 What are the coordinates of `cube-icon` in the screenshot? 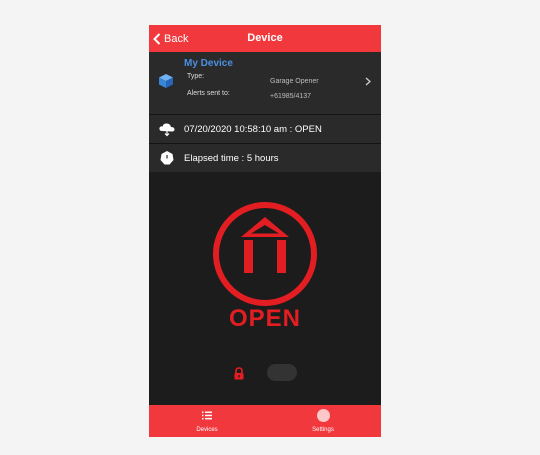 It's located at (166, 81).